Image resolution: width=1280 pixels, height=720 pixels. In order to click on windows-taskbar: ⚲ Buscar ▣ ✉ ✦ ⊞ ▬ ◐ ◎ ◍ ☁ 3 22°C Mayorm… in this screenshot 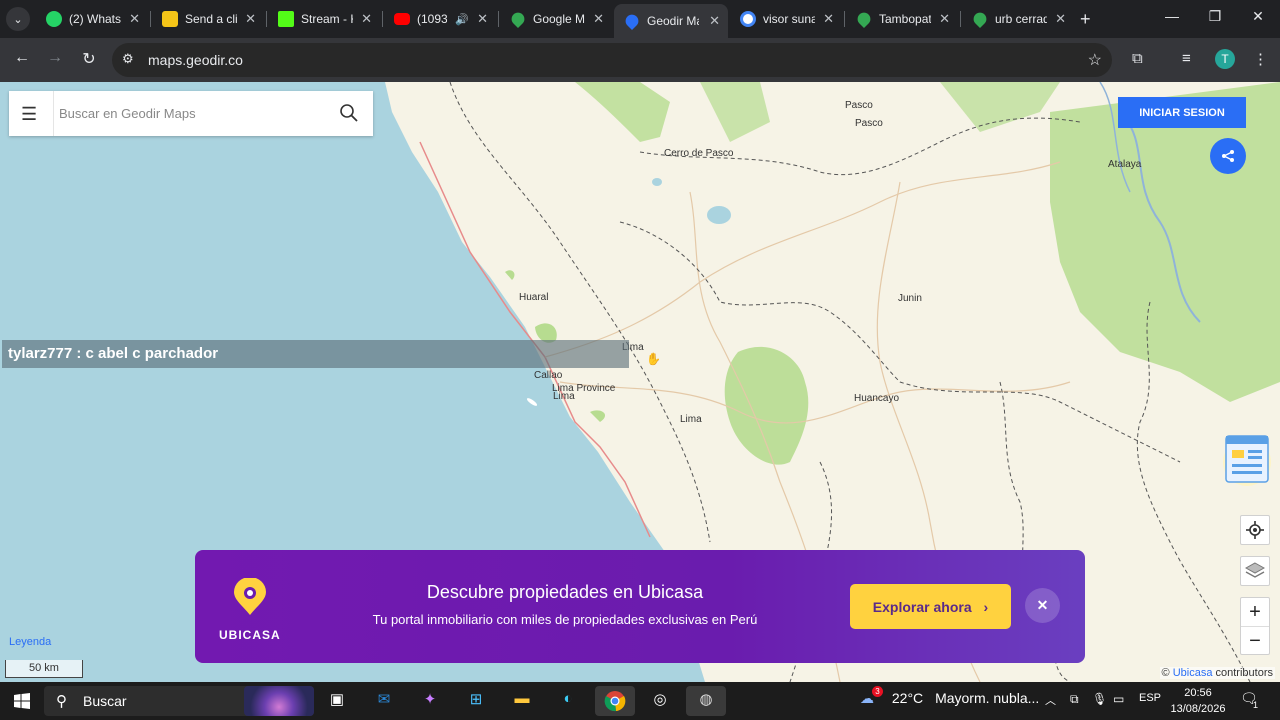, I will do `click(640, 701)`.